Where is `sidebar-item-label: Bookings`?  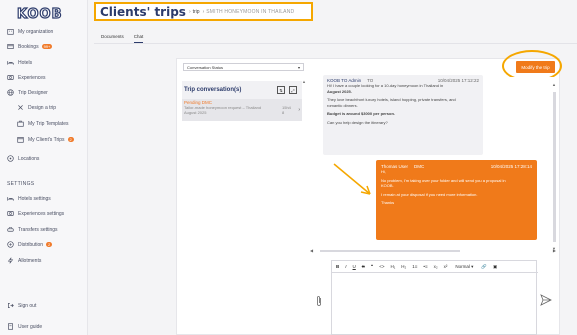
sidebar-item-label: Bookings is located at coordinates (28, 46).